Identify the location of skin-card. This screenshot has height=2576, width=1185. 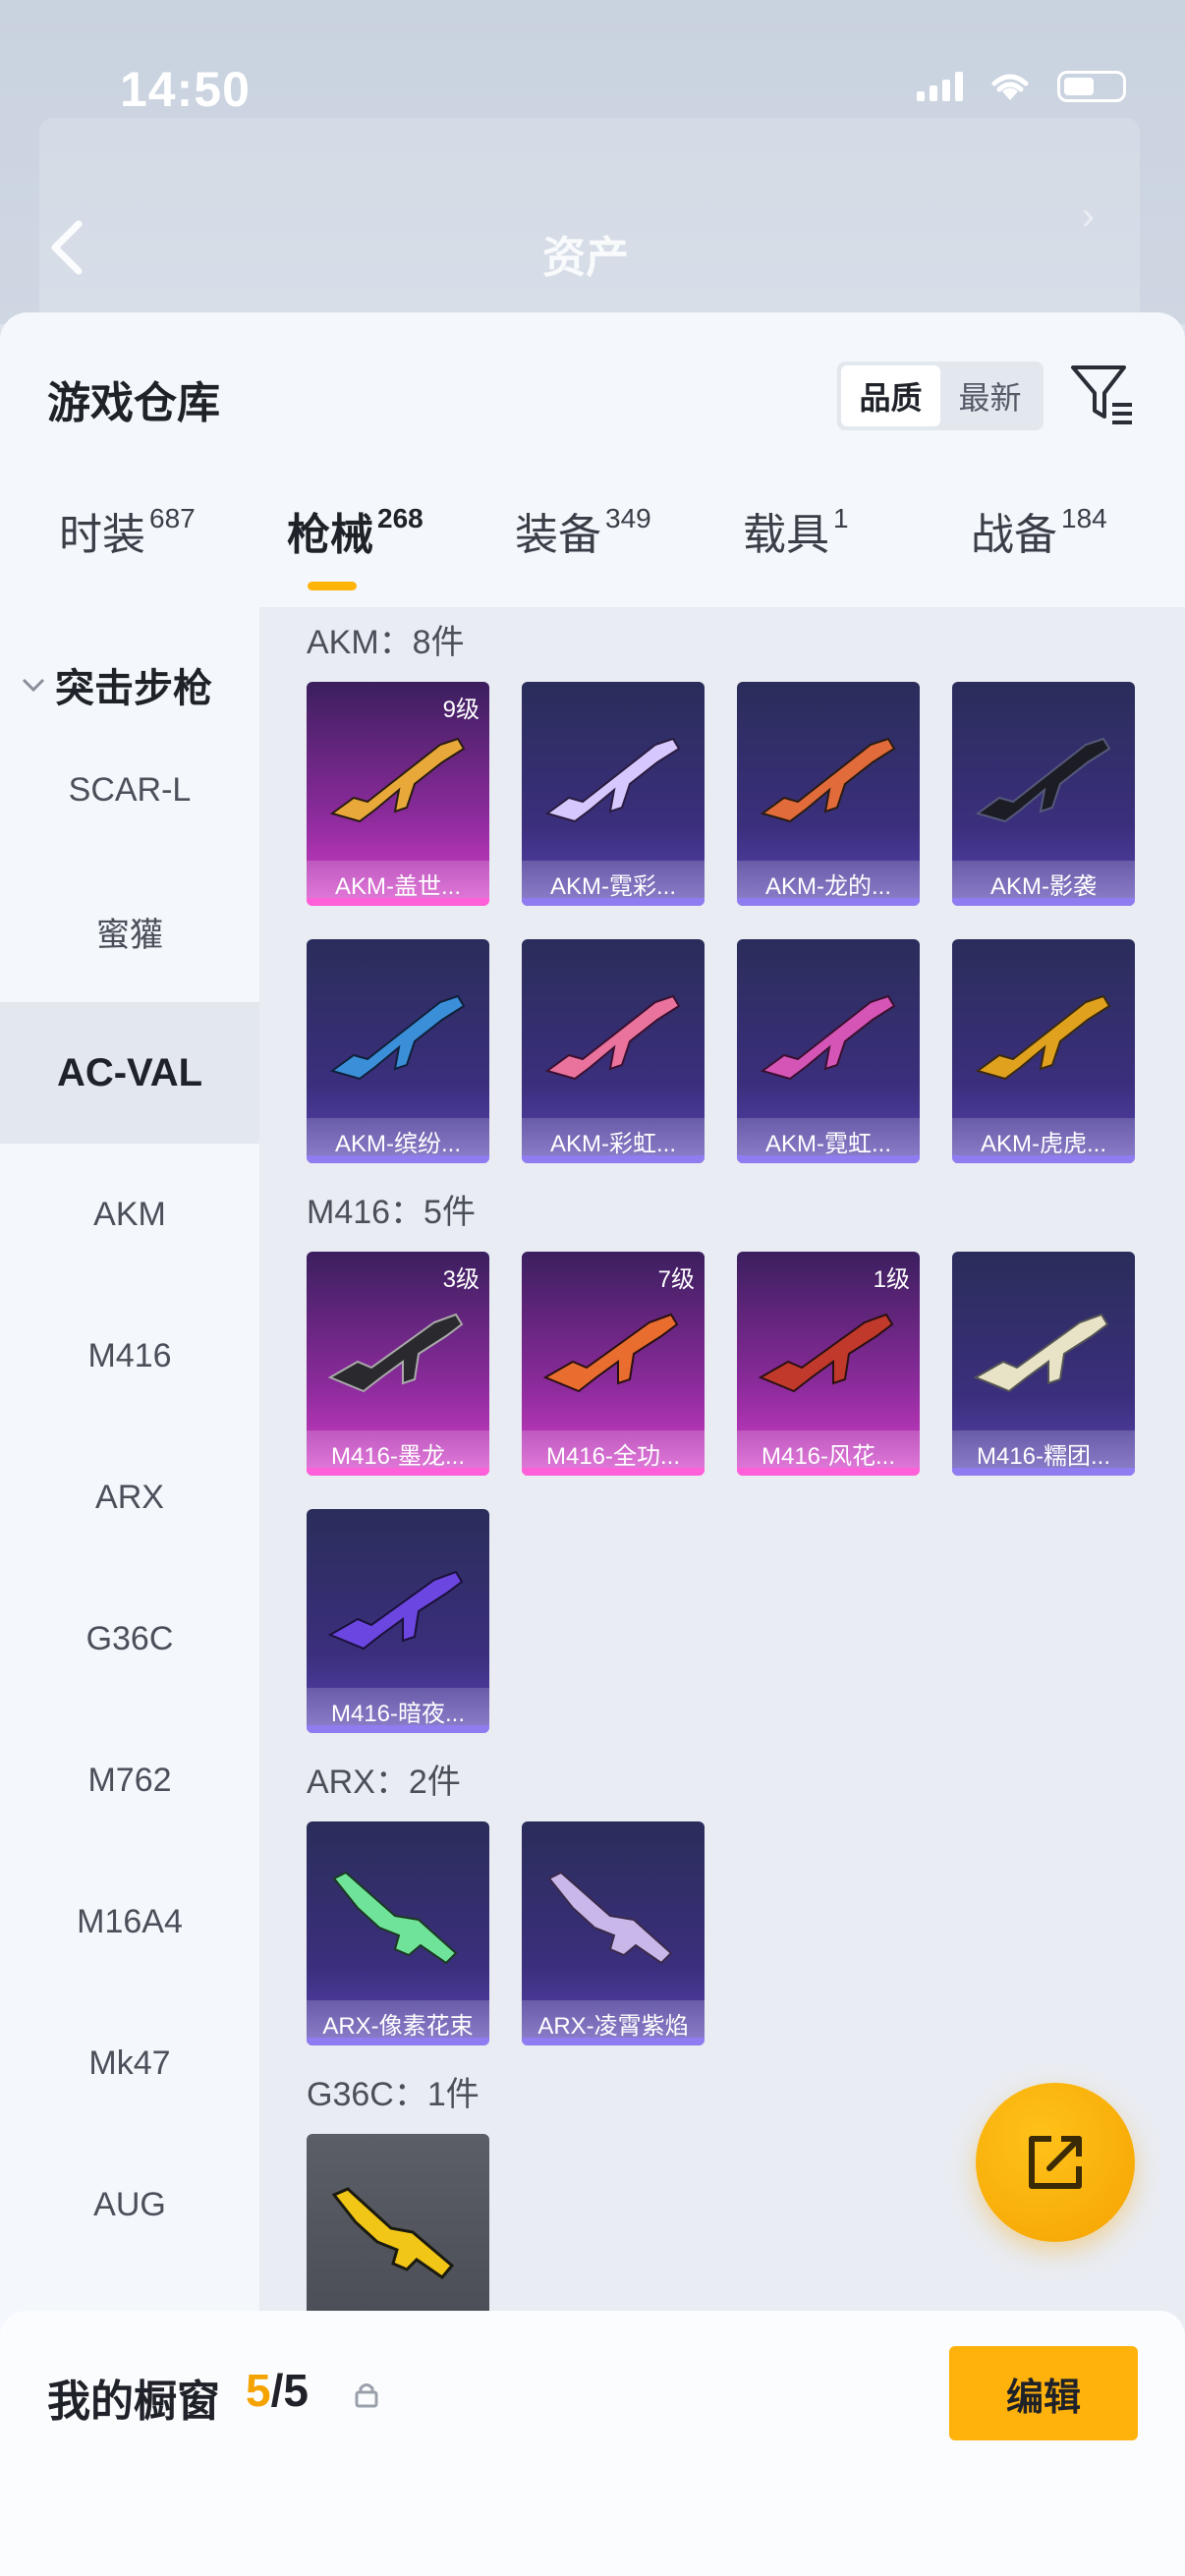
(398, 2222).